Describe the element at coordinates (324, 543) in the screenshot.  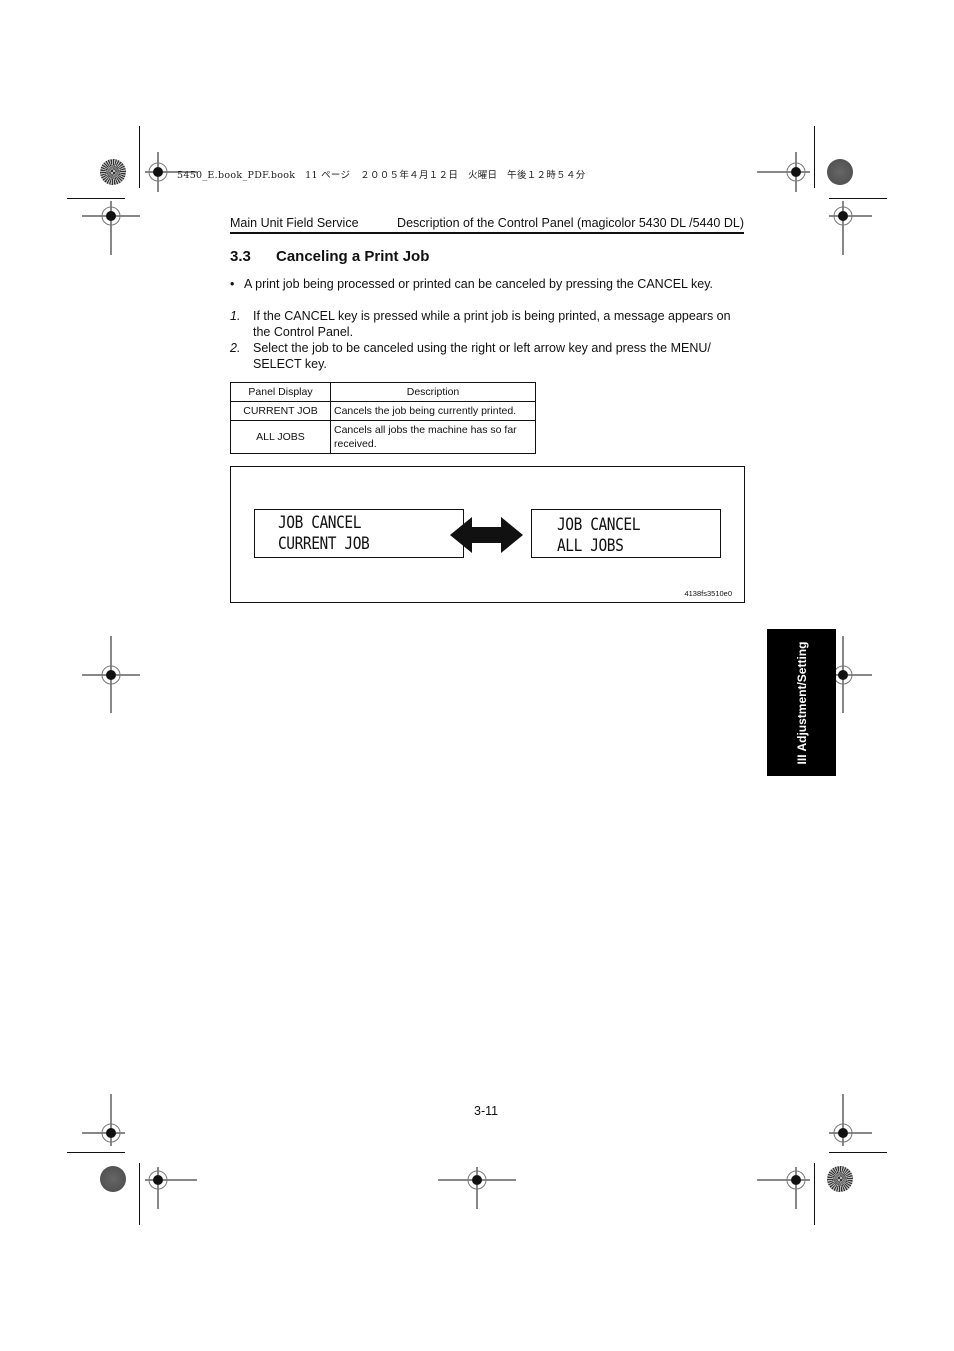
I see `lcd-line: CURRENT JOB` at that location.